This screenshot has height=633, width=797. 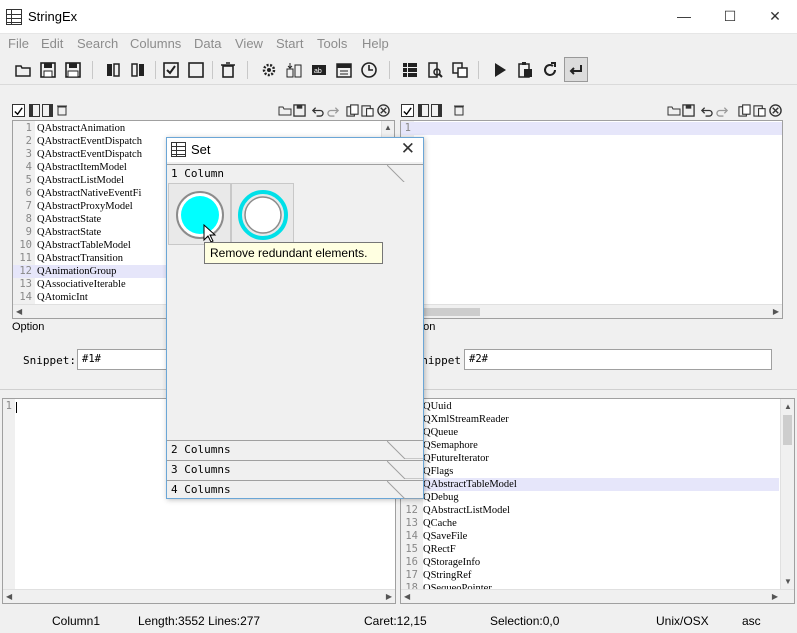 What do you see at coordinates (171, 70) in the screenshot?
I see `checkbox-checked-icon` at bounding box center [171, 70].